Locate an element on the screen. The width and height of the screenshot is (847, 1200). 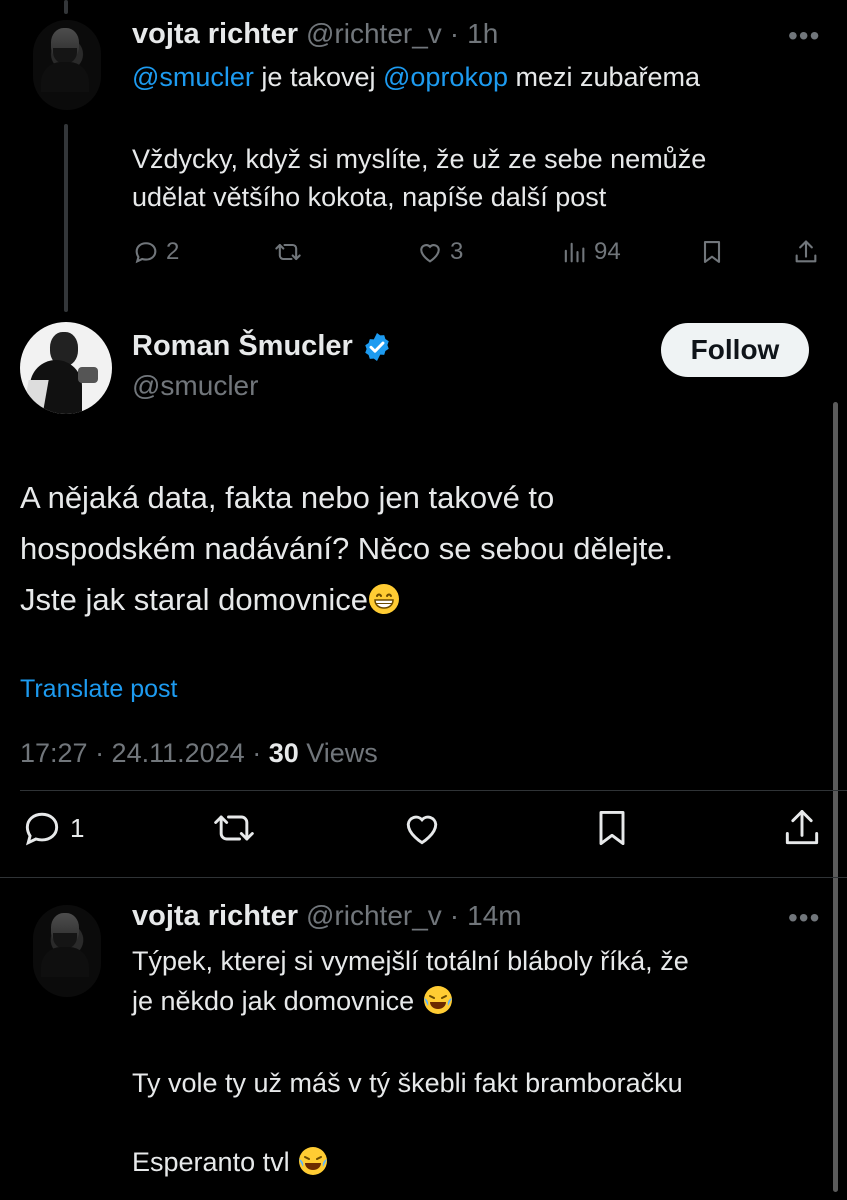
views-button: 94 is located at coordinates (590, 252).